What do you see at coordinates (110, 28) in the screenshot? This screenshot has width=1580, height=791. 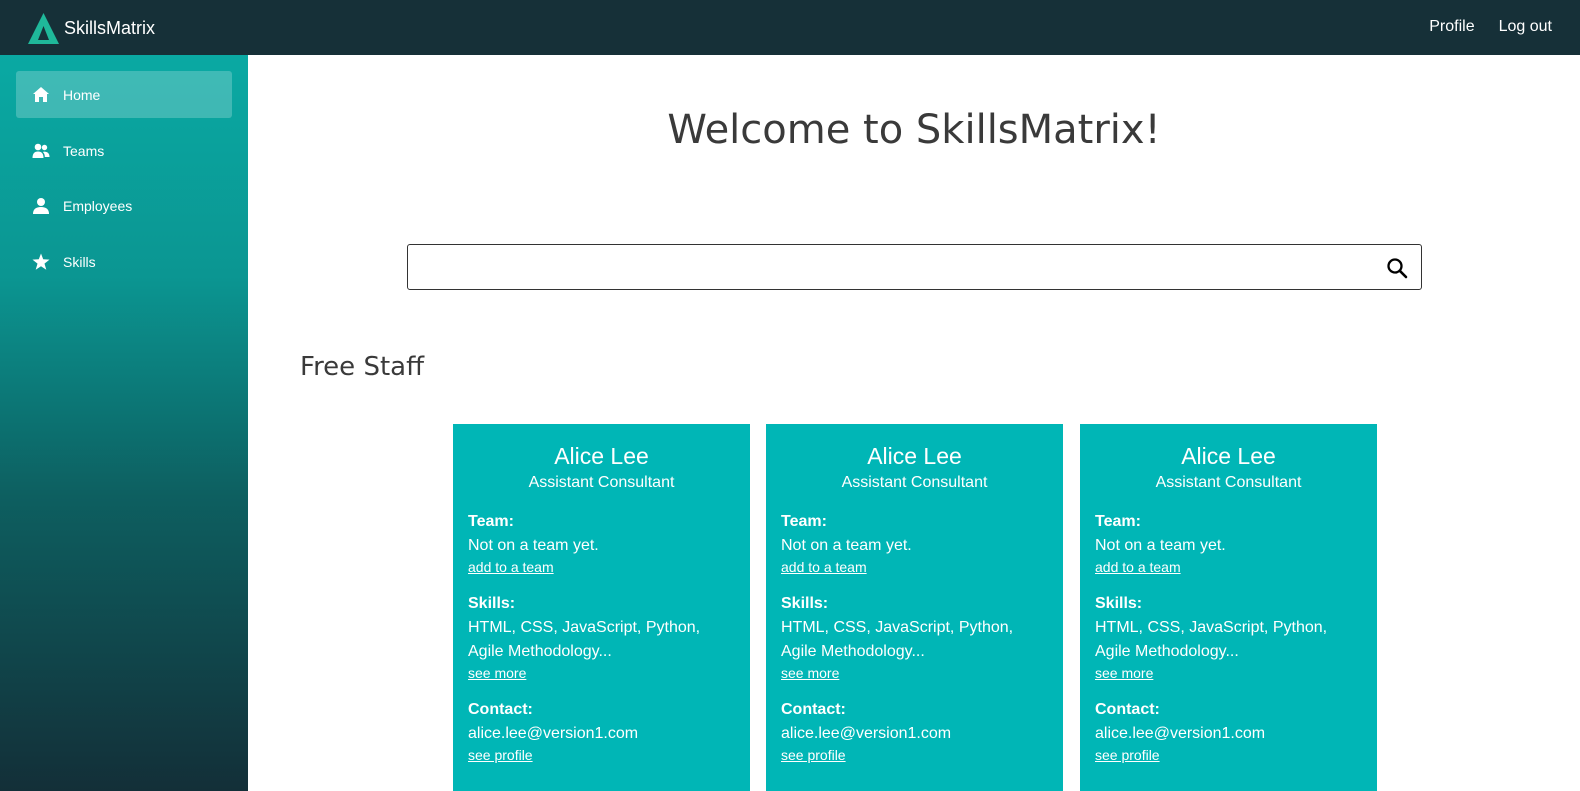 I see `brand-name: SkillsMatrix` at bounding box center [110, 28].